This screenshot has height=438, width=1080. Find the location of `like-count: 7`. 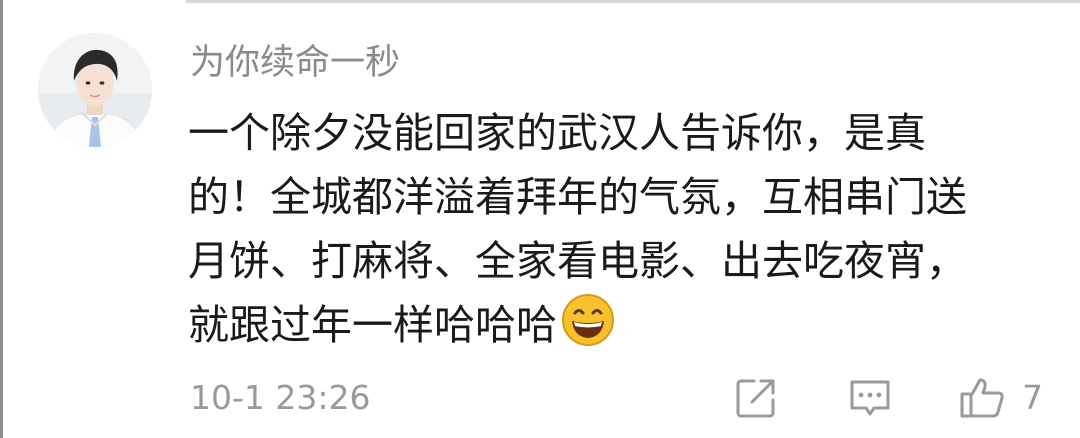

like-count: 7 is located at coordinates (1032, 397).